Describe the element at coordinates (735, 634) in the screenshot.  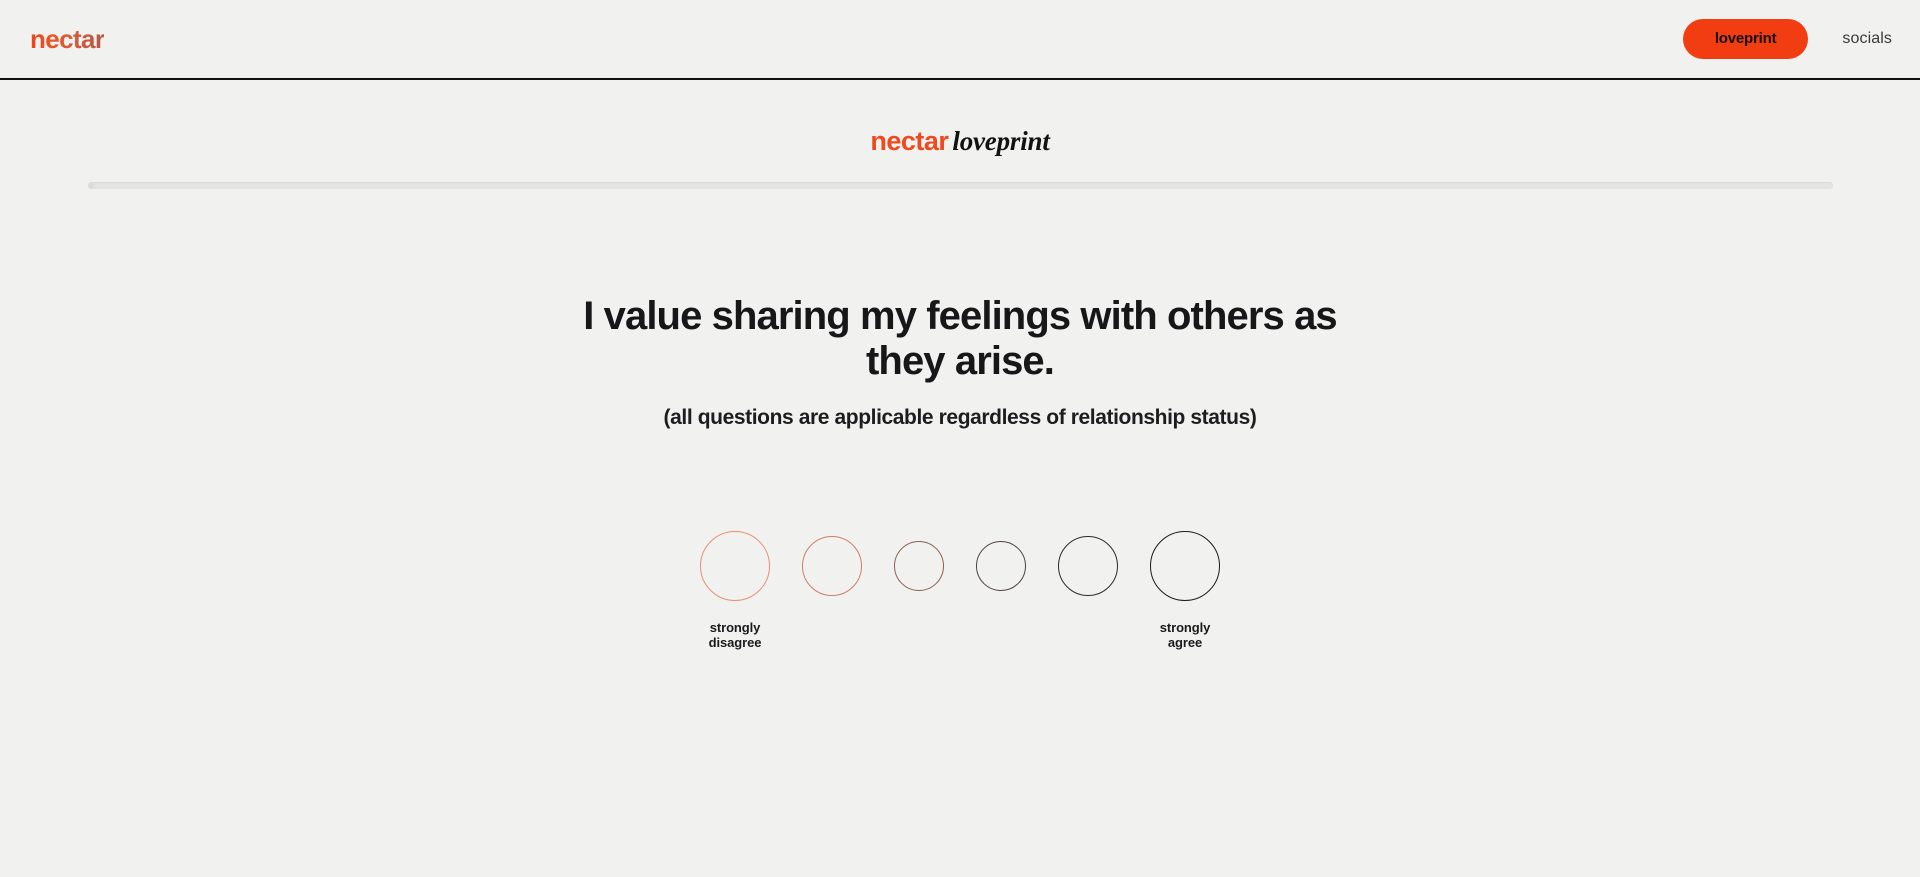
I see `likert-label-low: strongly disagree` at that location.